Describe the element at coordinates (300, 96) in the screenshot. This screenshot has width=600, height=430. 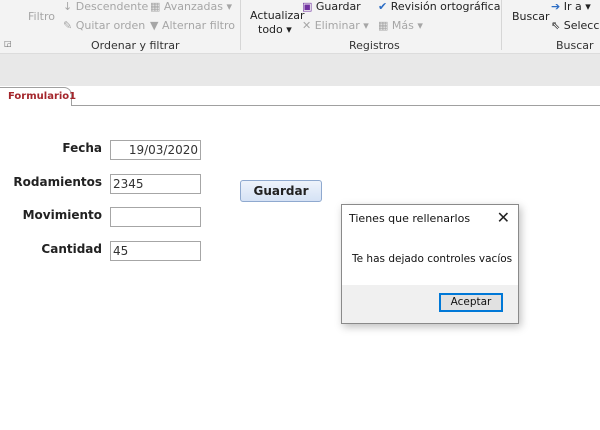
I see `document-tabs` at that location.